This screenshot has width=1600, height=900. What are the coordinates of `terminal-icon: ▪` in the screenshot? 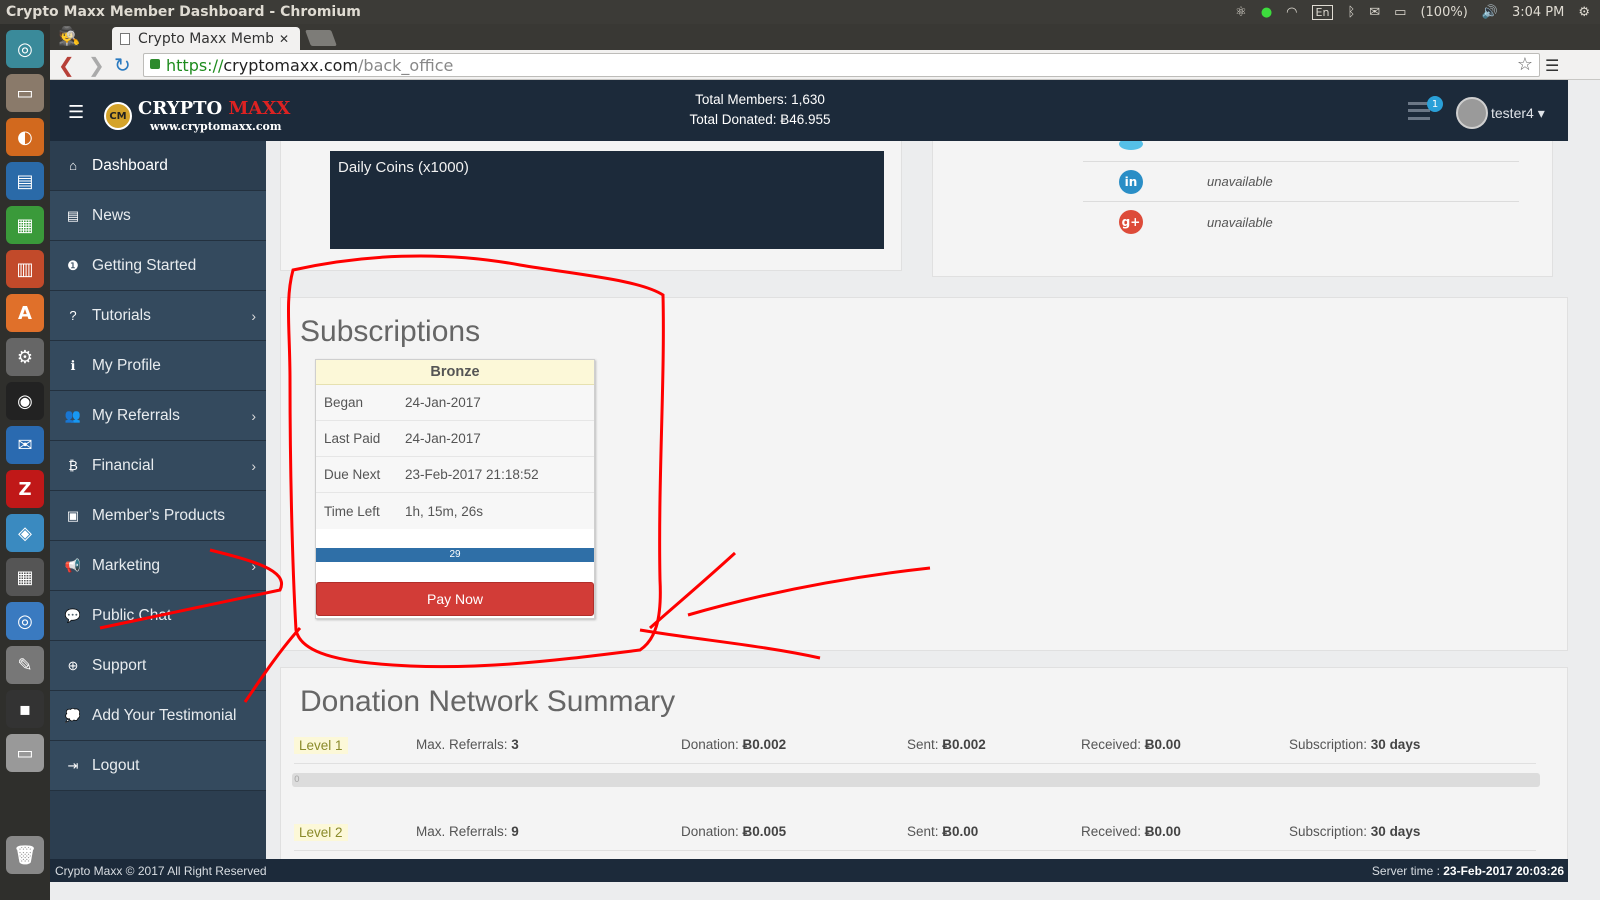 It's located at (25, 709).